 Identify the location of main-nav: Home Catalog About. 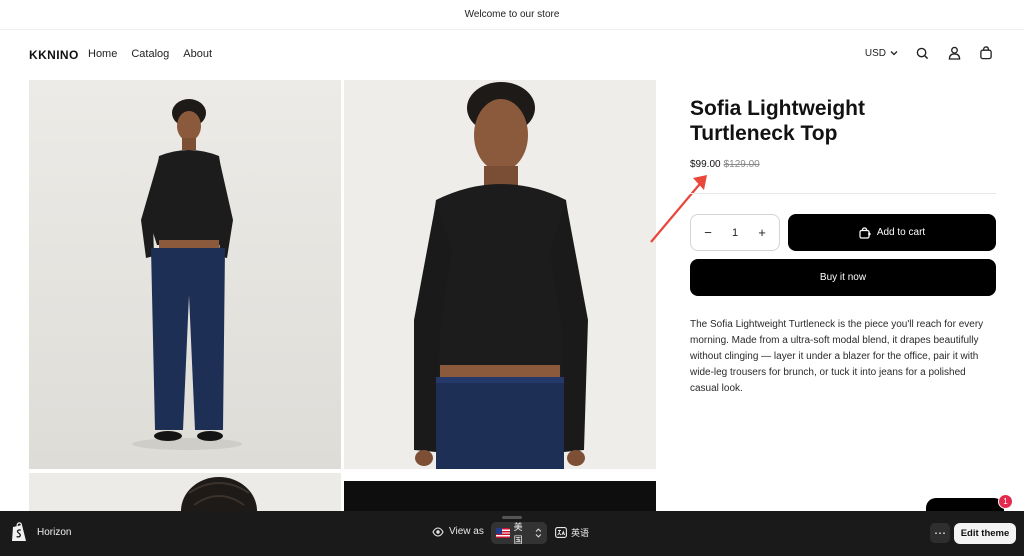
(150, 54).